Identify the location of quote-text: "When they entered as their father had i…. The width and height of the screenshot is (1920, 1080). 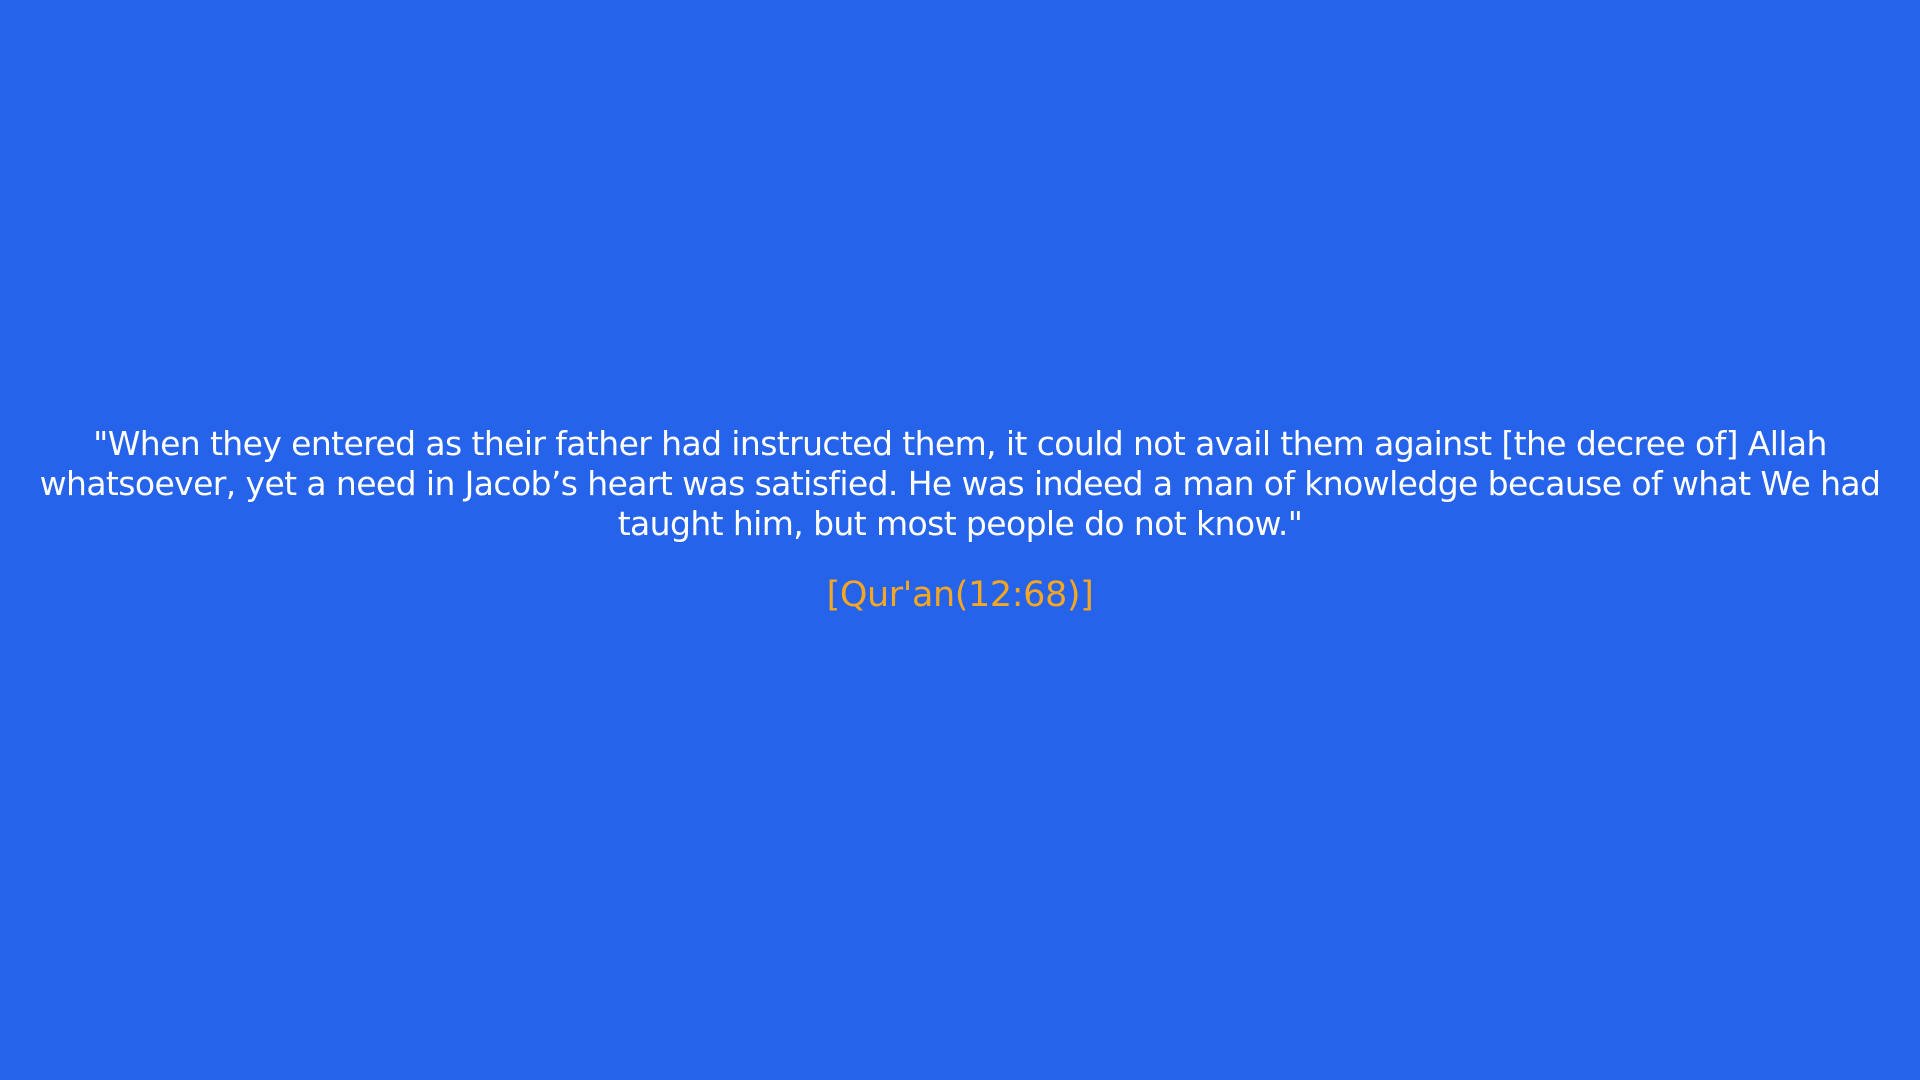
(960, 483).